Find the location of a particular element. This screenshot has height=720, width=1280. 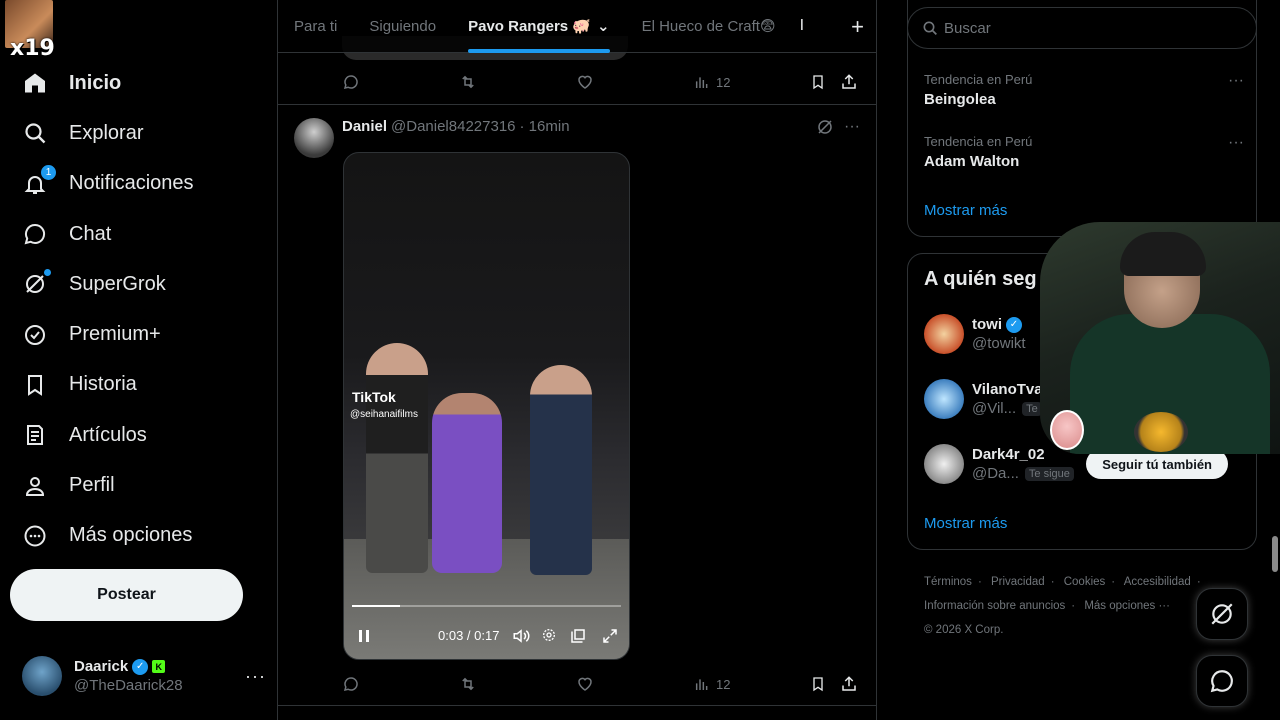

volume-icon is located at coordinates (521, 636).